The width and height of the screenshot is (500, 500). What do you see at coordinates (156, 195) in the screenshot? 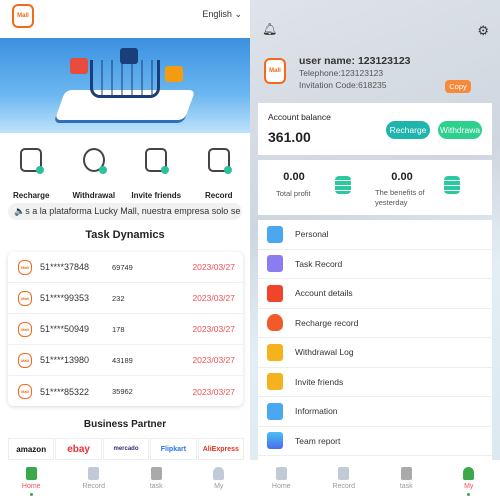
I see `quick-label: Invite friends` at bounding box center [156, 195].